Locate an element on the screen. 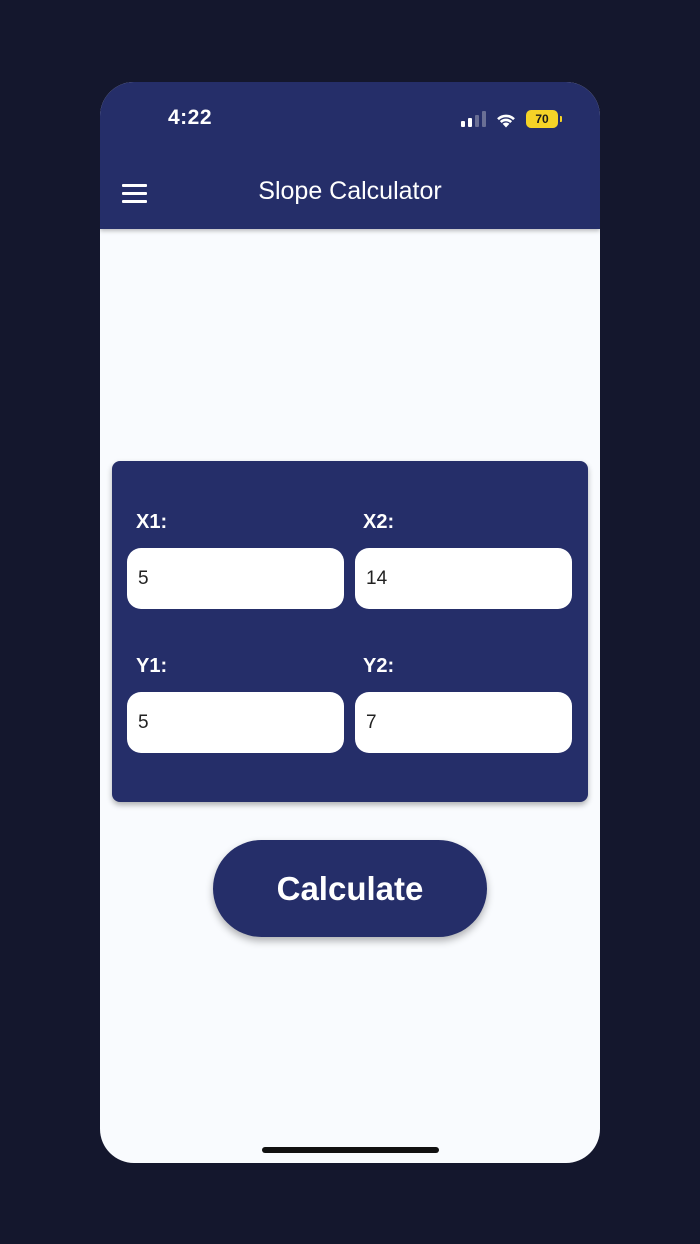 This screenshot has height=1244, width=700. y1-input is located at coordinates (235, 722).